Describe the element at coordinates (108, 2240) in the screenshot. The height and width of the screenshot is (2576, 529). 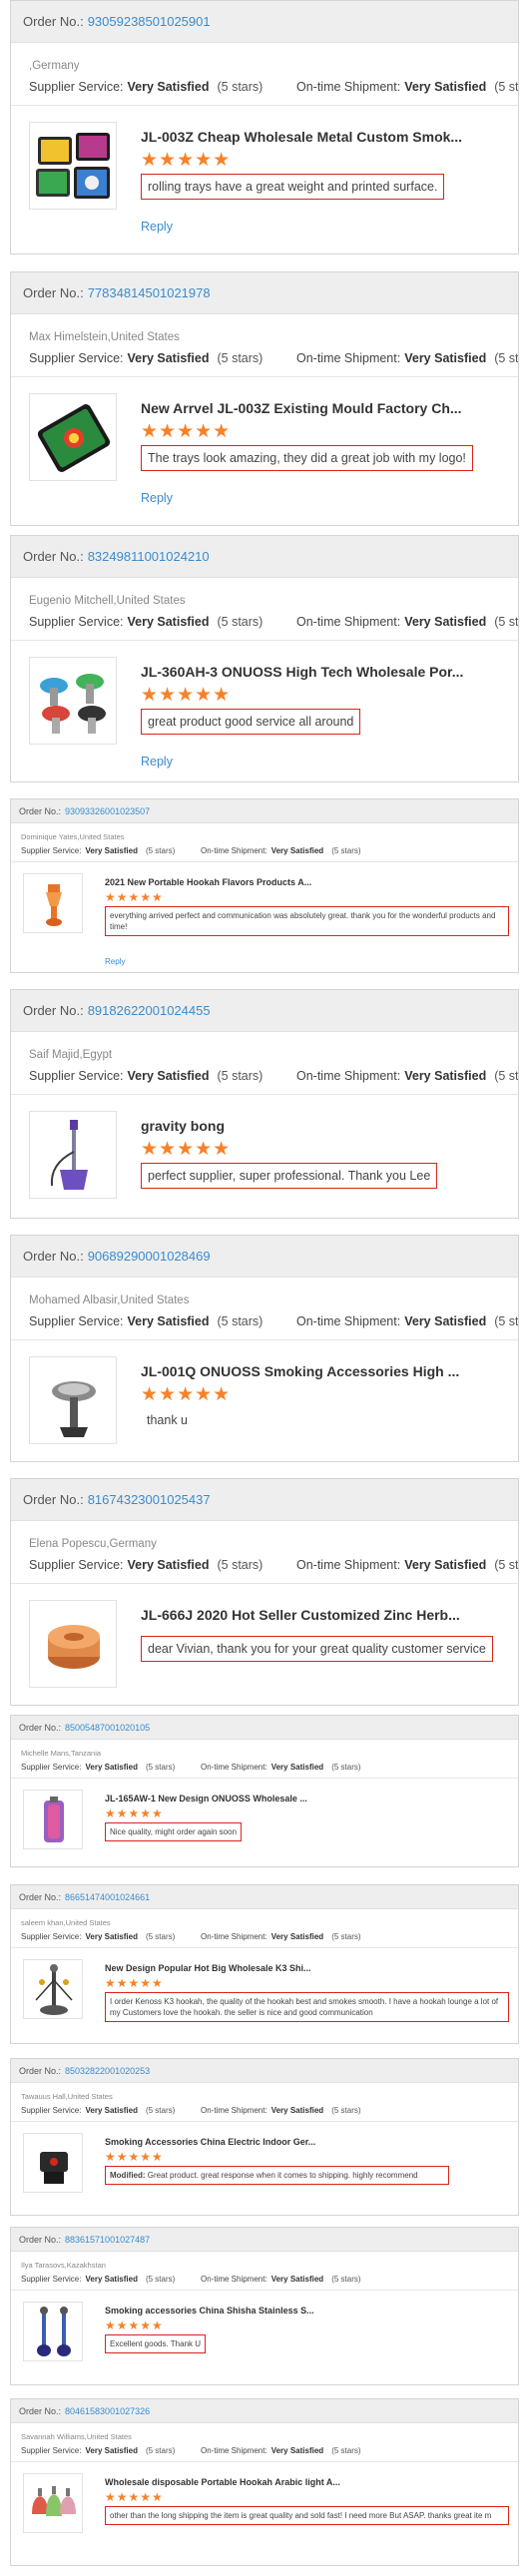
I see `order-number-link: 88361571001027487` at that location.